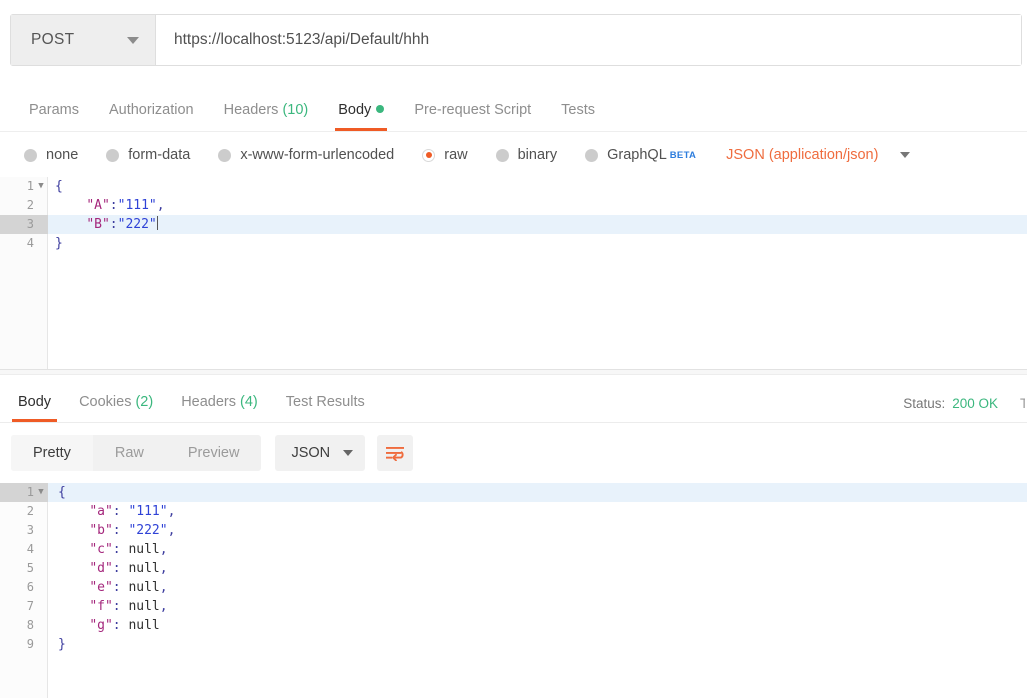 This screenshot has width=1027, height=698. I want to click on code-token: "d", so click(101, 568).